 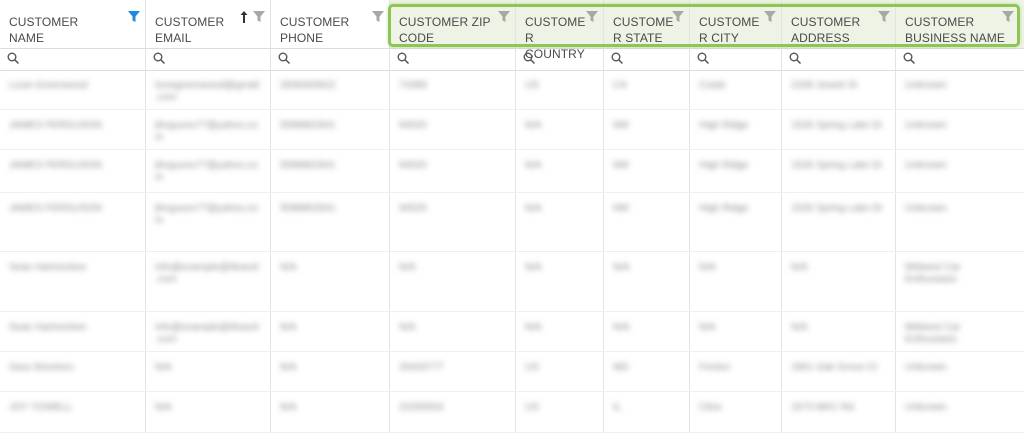 What do you see at coordinates (560, 30) in the screenshot?
I see `column-header-customer-country: CUSTOMER COUNTRY` at bounding box center [560, 30].